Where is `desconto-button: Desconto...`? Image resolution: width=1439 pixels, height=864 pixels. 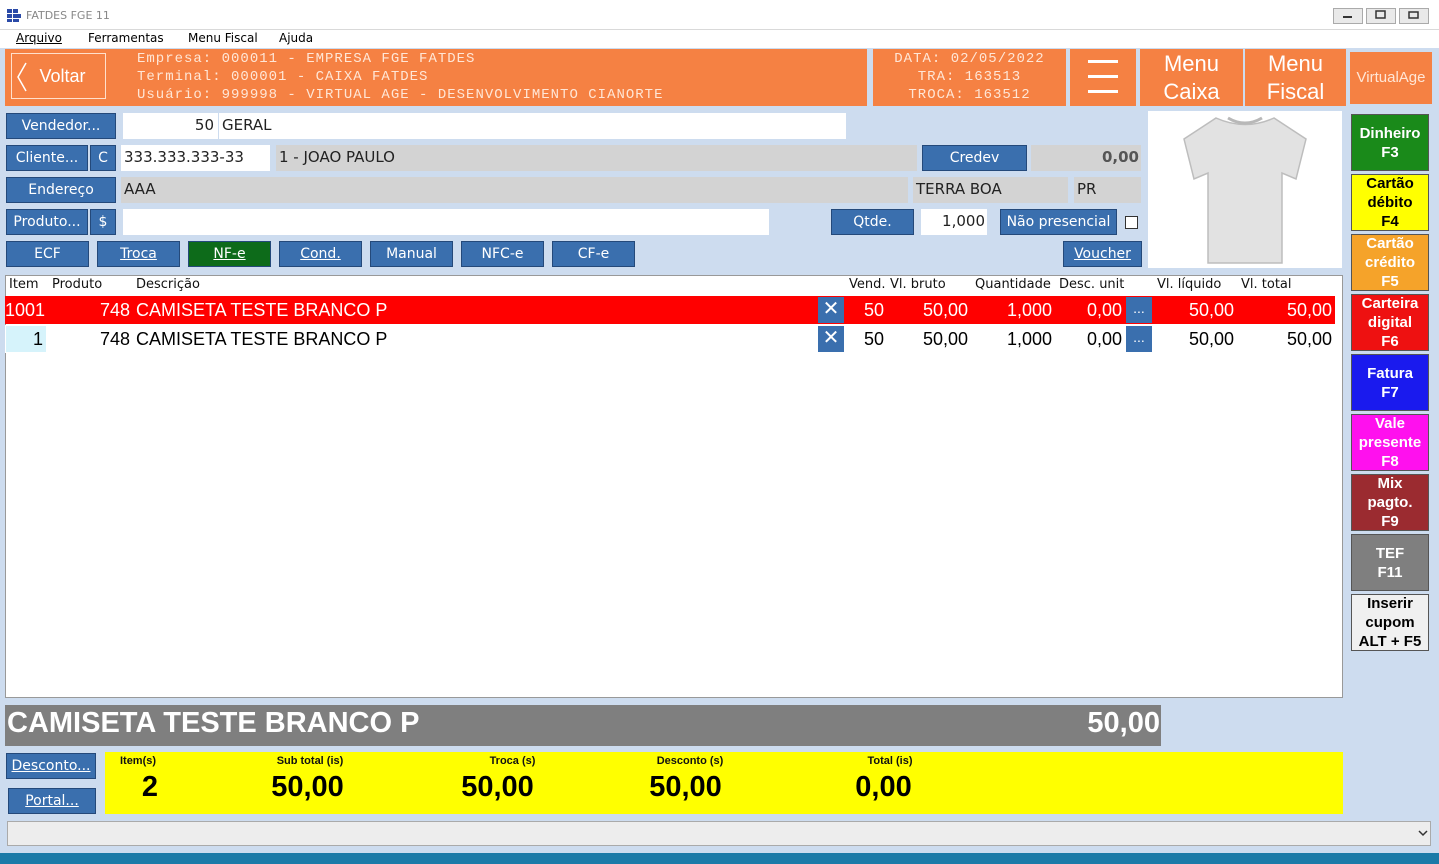
desconto-button: Desconto... is located at coordinates (51, 766).